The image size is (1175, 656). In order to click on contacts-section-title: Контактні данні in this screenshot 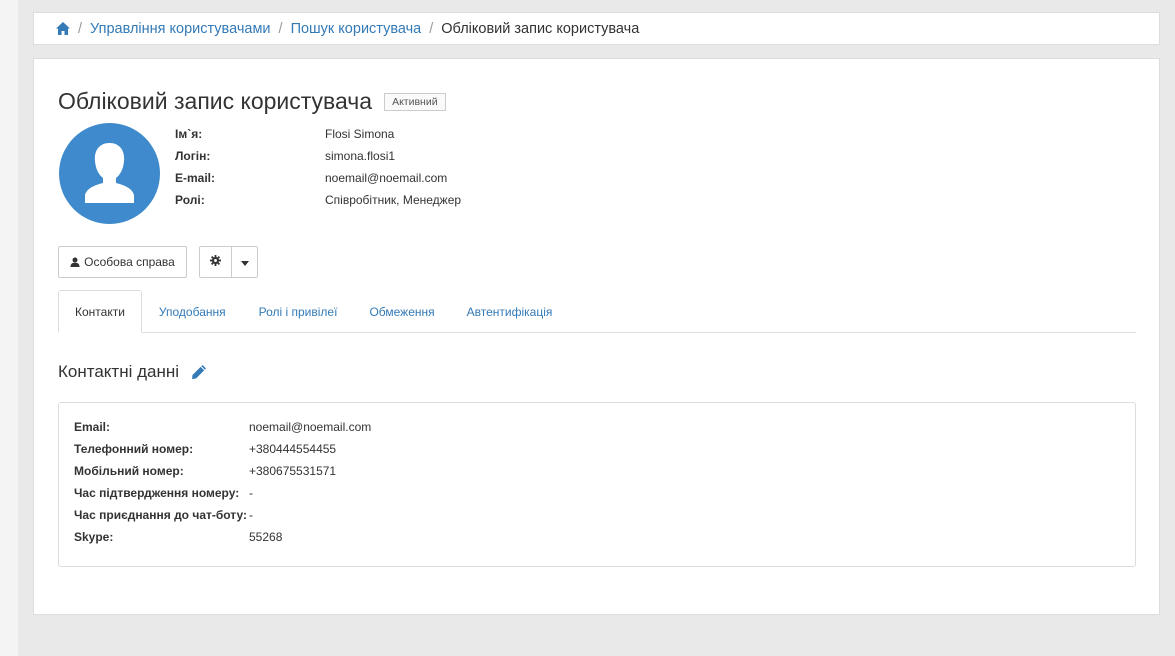, I will do `click(132, 372)`.